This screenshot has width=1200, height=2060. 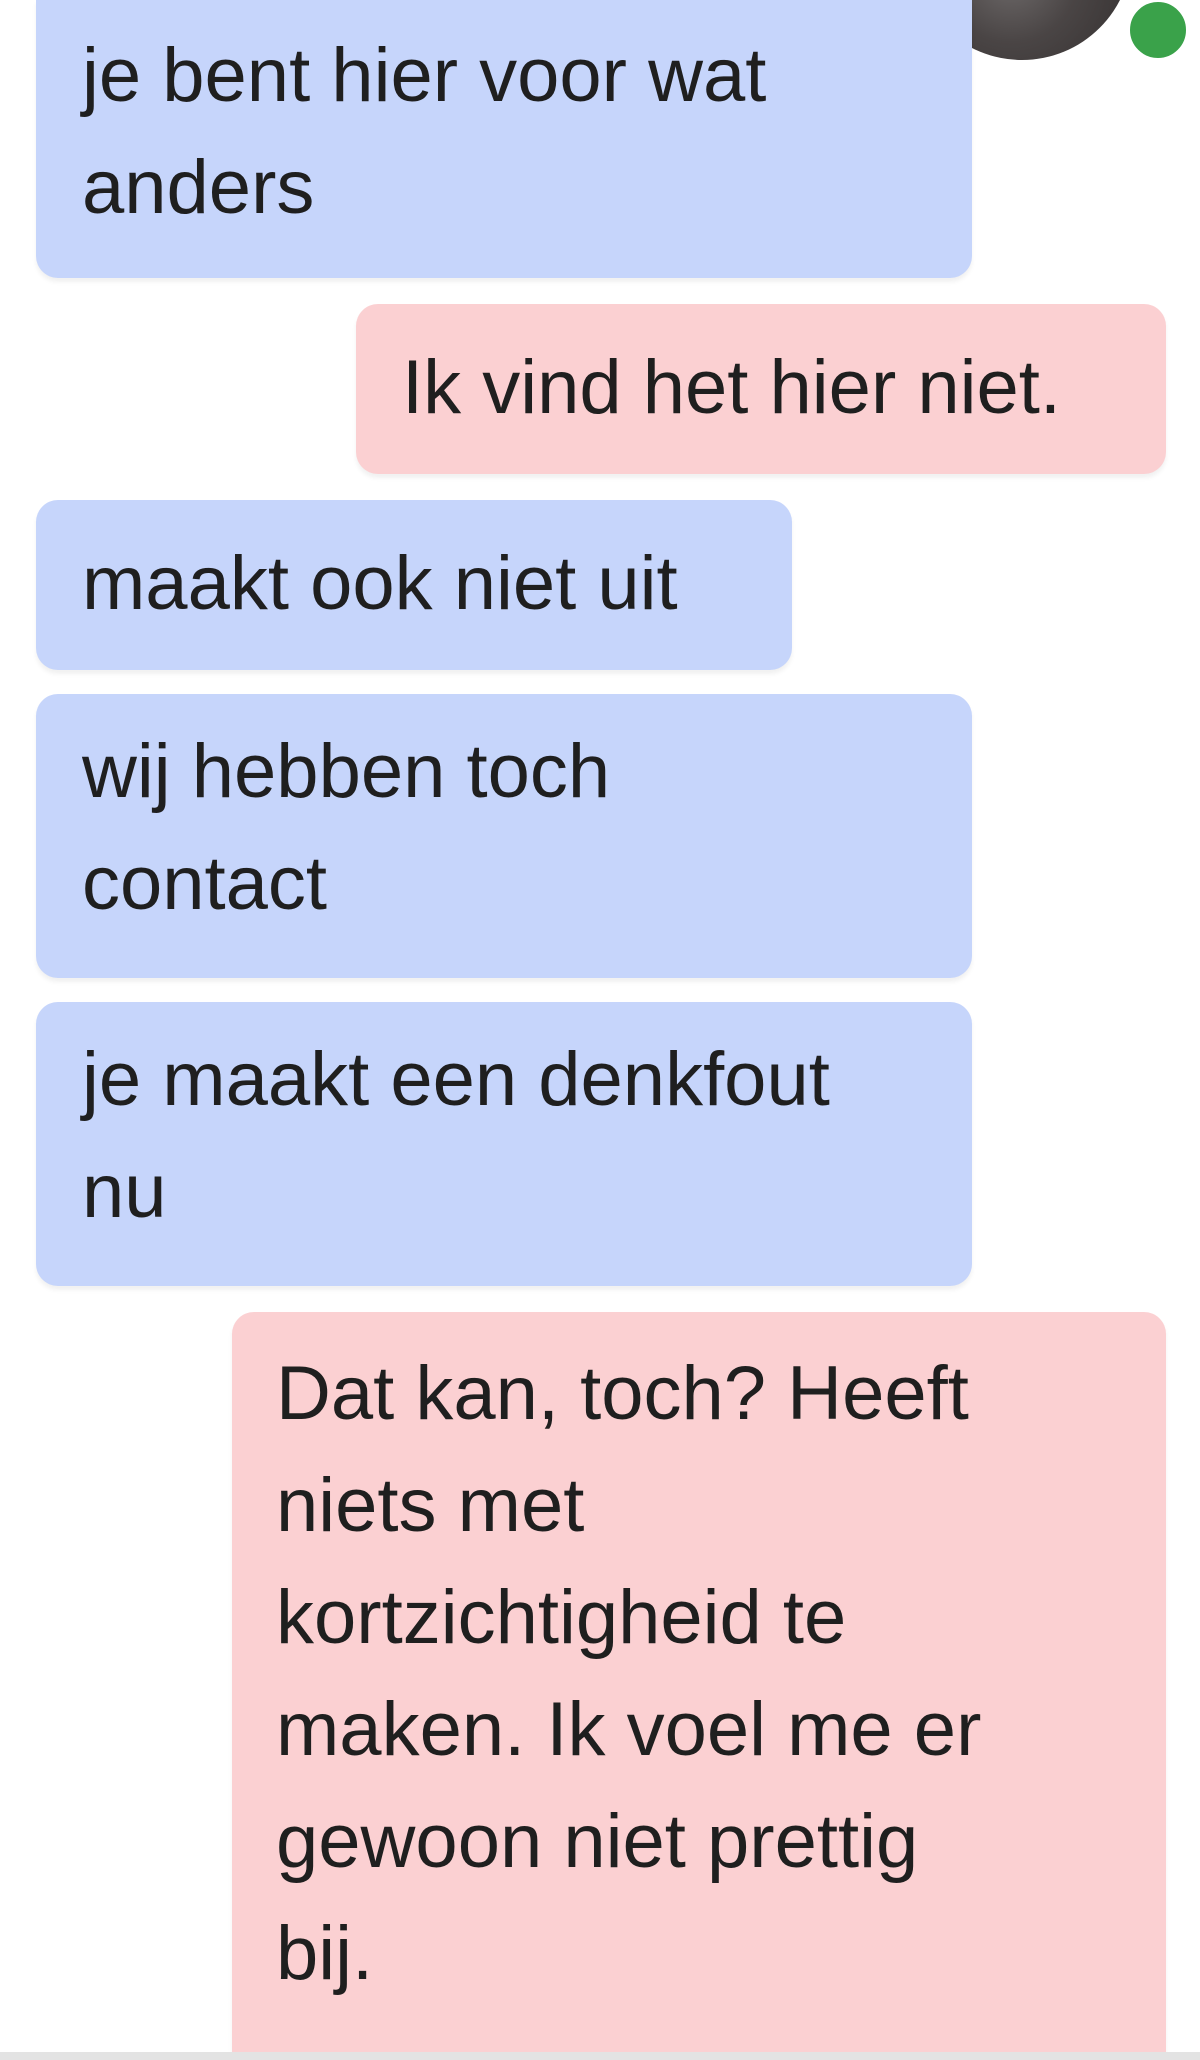 I want to click on message-bubble-incoming: je maakt een denkfout nu, so click(x=504, y=1144).